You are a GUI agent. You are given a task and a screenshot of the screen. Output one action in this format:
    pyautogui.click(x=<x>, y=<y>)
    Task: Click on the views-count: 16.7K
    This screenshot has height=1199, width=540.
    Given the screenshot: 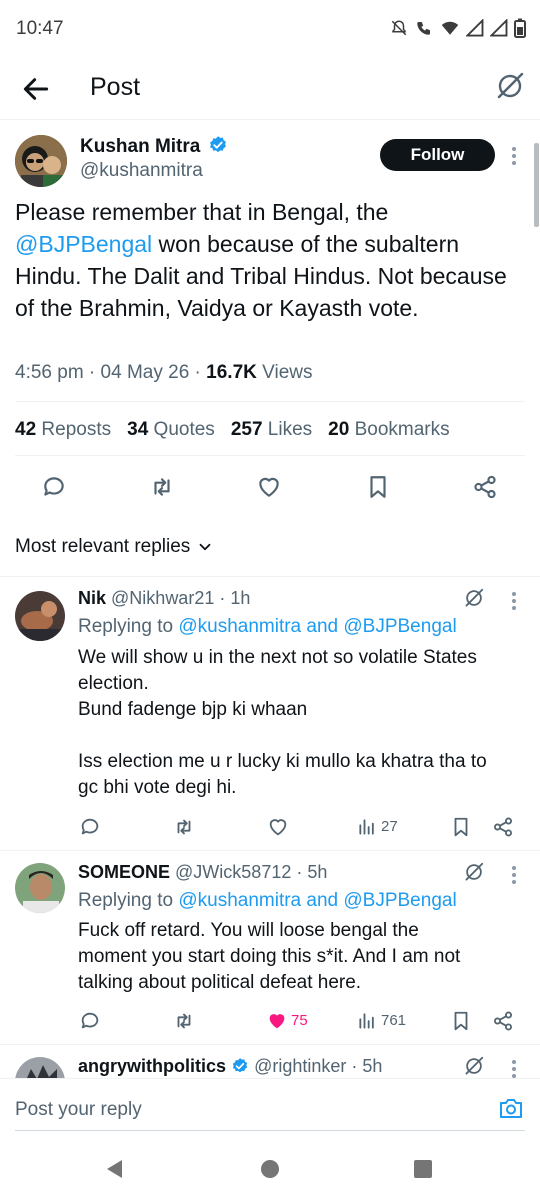 What is the action you would take?
    pyautogui.click(x=231, y=372)
    